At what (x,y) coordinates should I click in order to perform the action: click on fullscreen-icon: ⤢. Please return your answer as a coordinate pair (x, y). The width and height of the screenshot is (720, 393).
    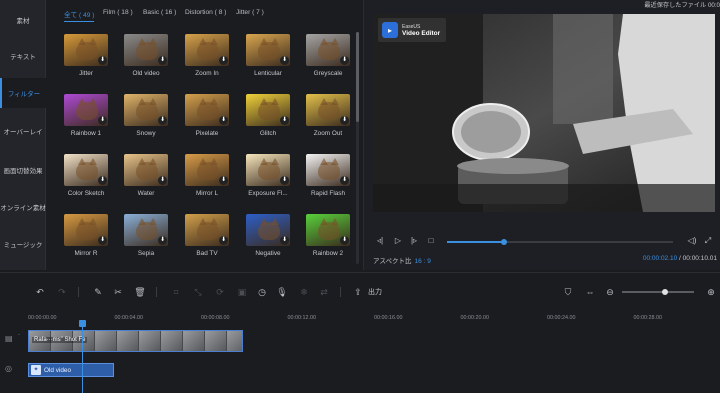
    Looking at the image, I should click on (708, 241).